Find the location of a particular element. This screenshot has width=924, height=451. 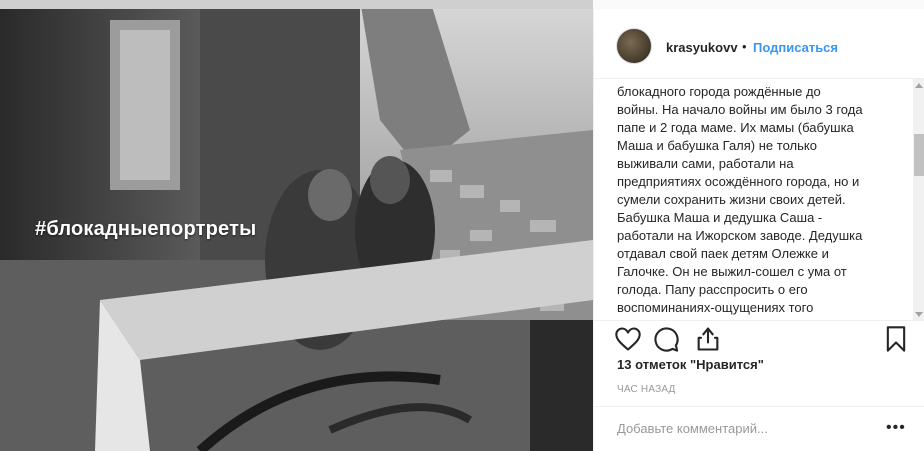

scroll-down-arrow-icon is located at coordinates (919, 314).